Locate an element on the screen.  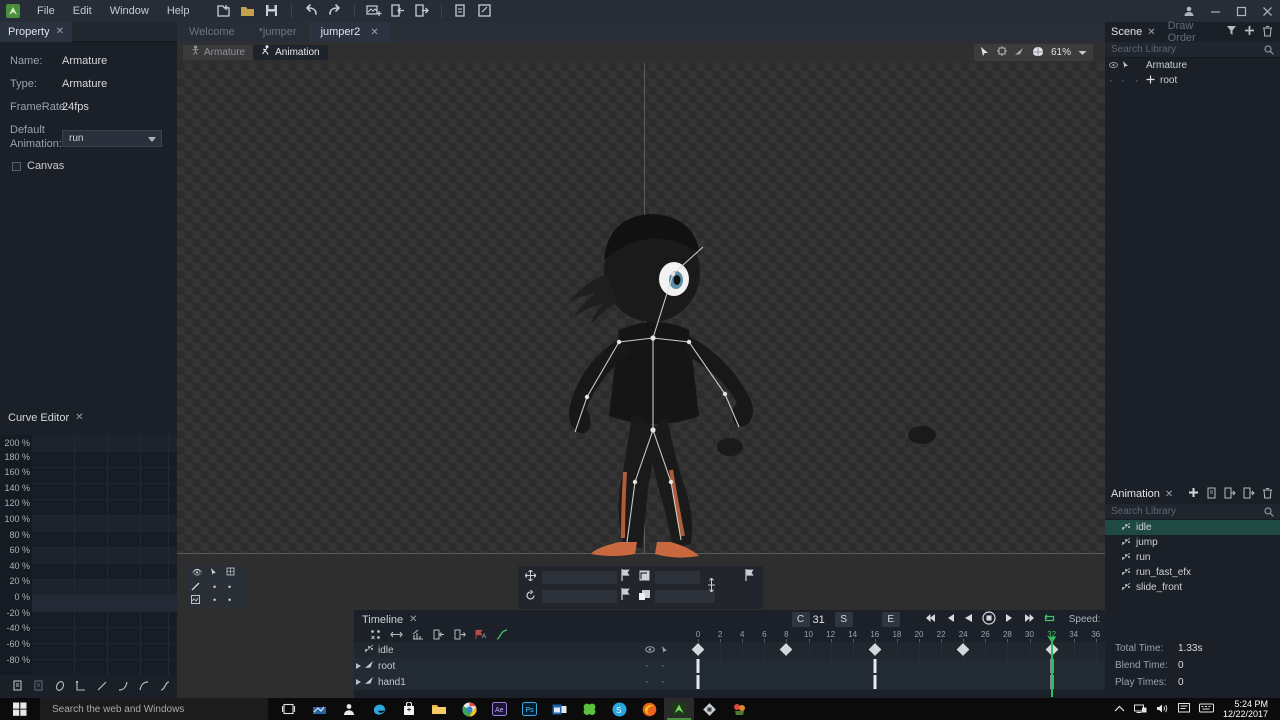
animation-list: idle jump run run_fast_efx slide_front is located at coordinates (1192, 557).